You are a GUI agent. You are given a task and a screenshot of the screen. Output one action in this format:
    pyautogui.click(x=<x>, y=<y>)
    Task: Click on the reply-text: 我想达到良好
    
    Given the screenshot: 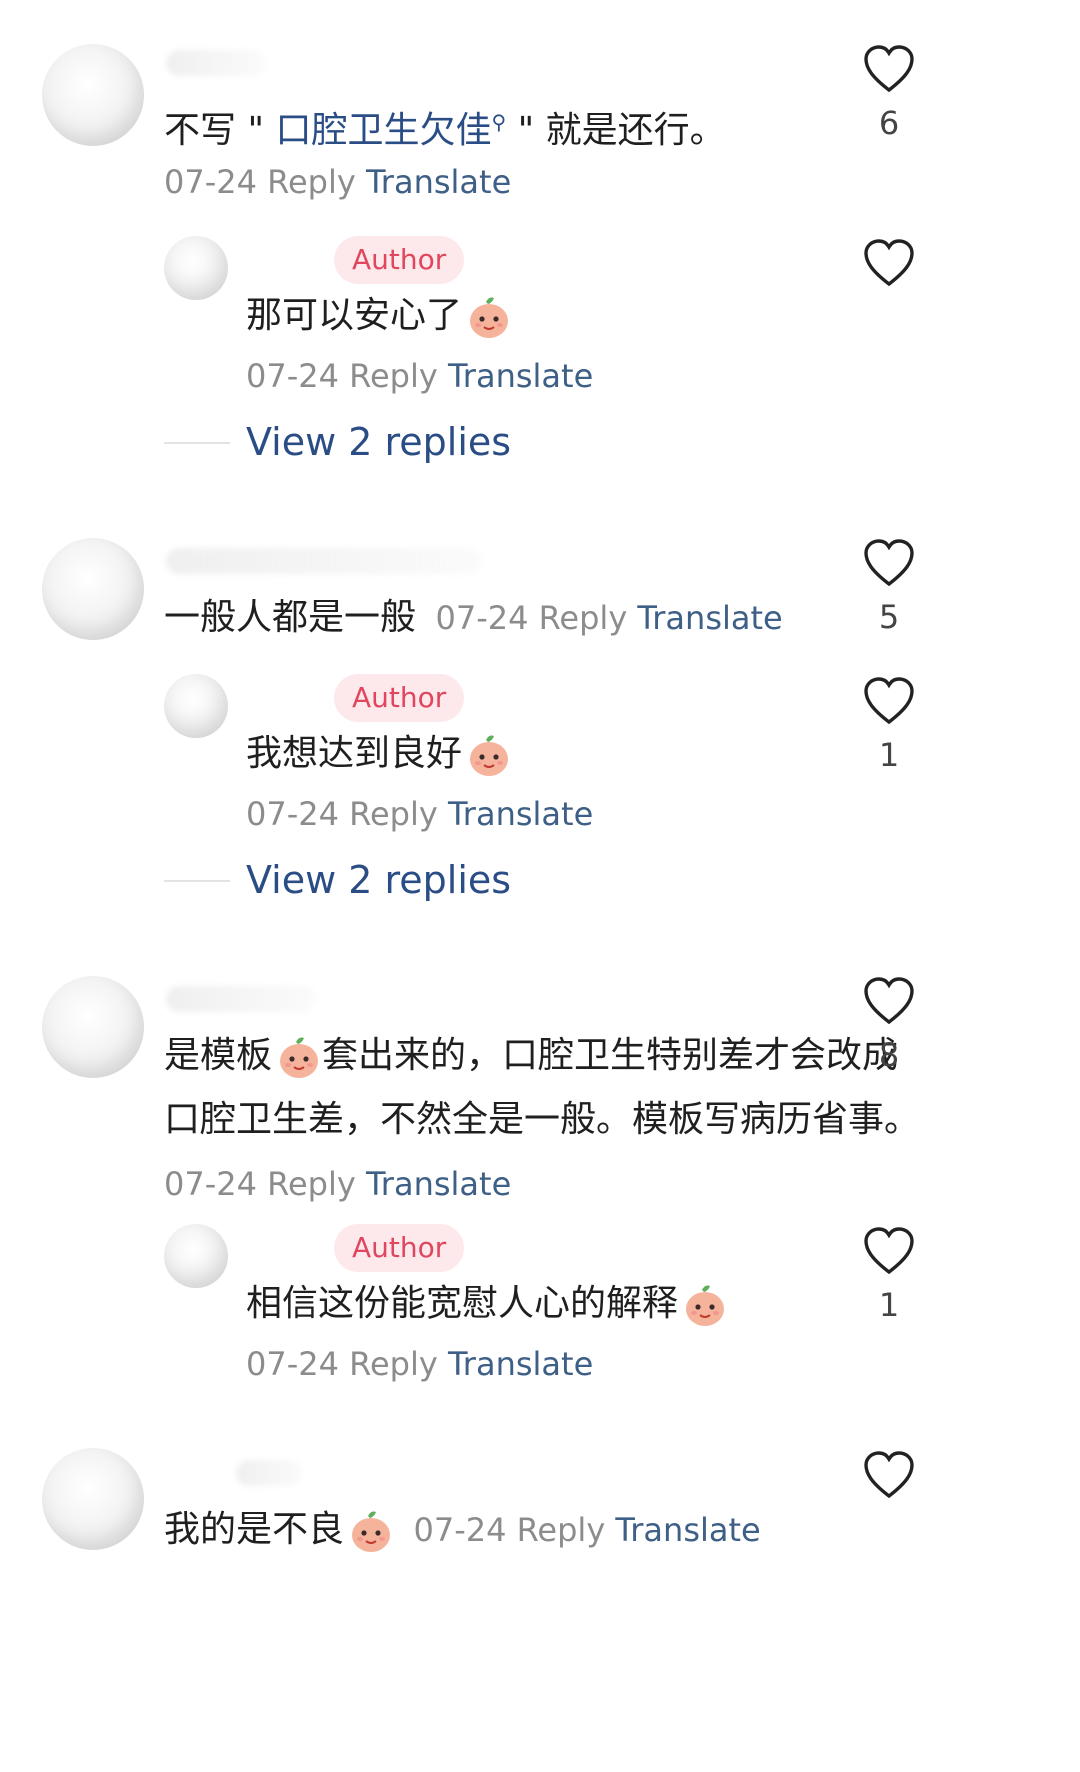 What is the action you would take?
    pyautogui.click(x=379, y=754)
    